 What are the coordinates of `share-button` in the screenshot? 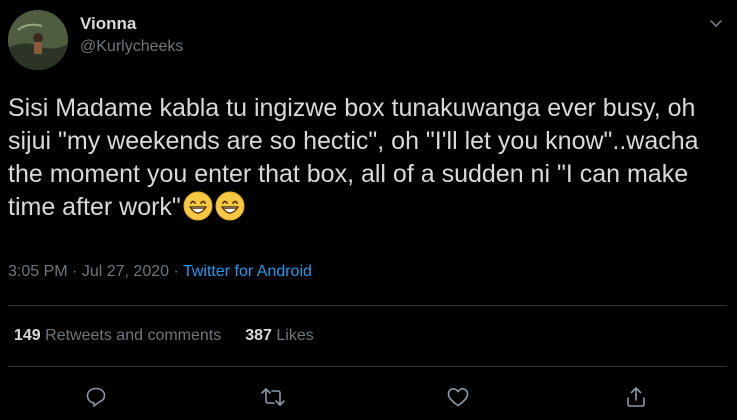 It's located at (636, 397).